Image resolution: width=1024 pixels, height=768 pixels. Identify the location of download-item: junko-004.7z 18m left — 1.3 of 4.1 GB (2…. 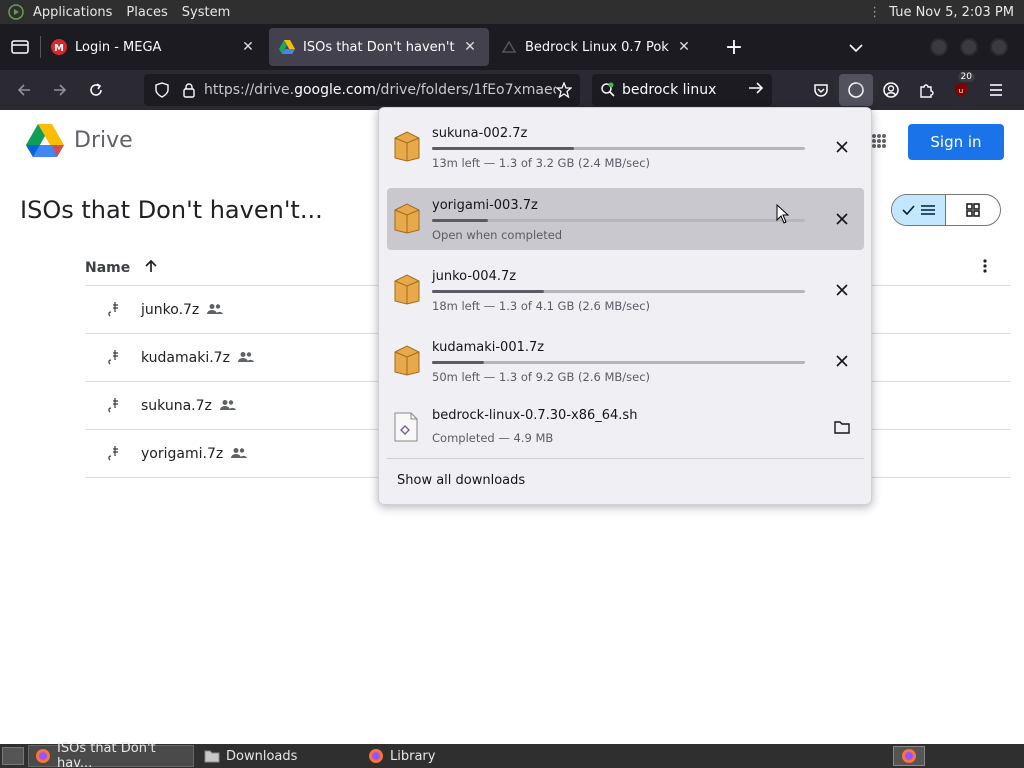
(625, 290).